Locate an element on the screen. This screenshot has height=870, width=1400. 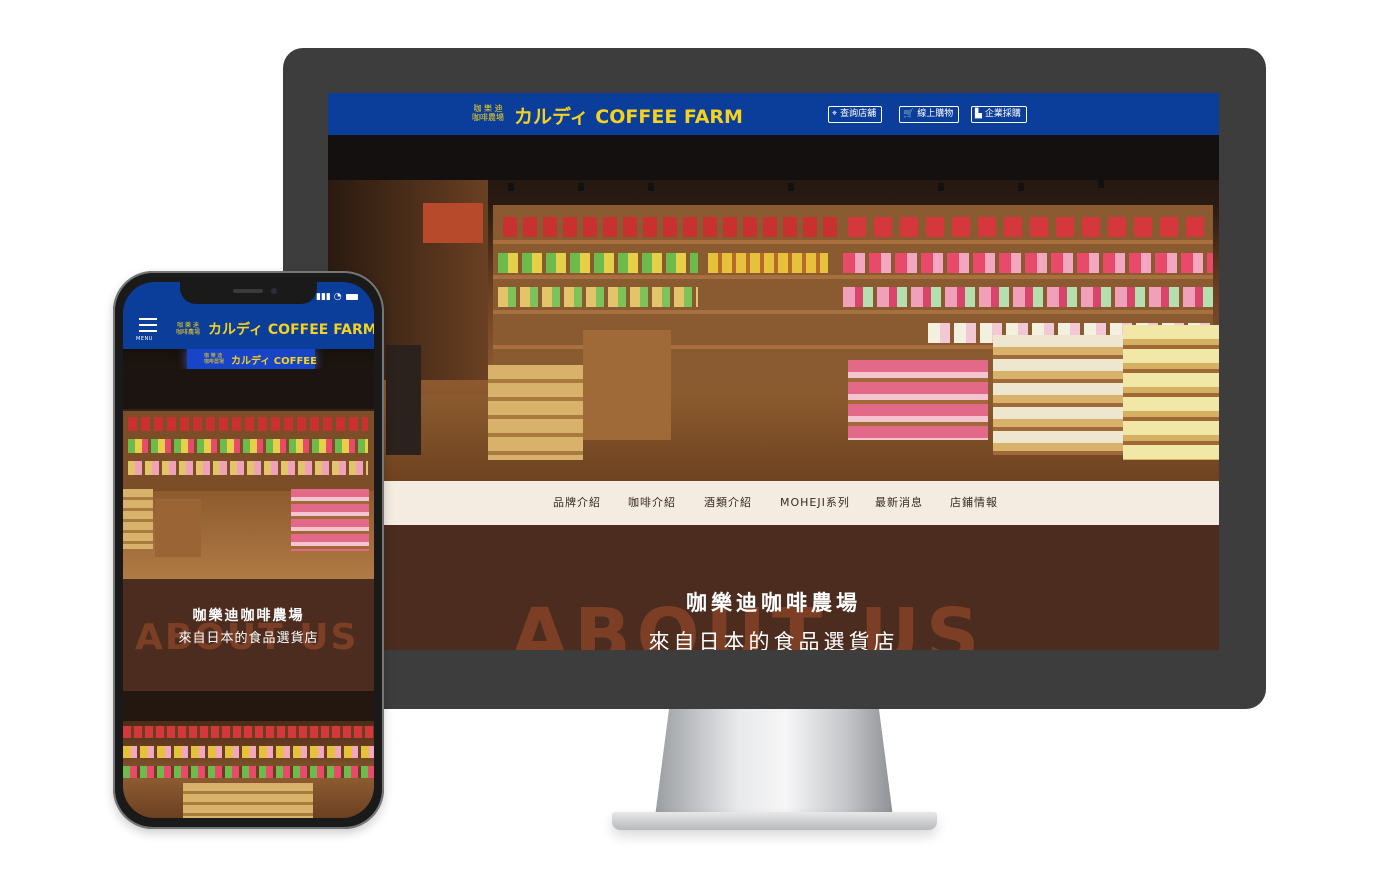
nav-news: 最新消息 is located at coordinates (899, 503).